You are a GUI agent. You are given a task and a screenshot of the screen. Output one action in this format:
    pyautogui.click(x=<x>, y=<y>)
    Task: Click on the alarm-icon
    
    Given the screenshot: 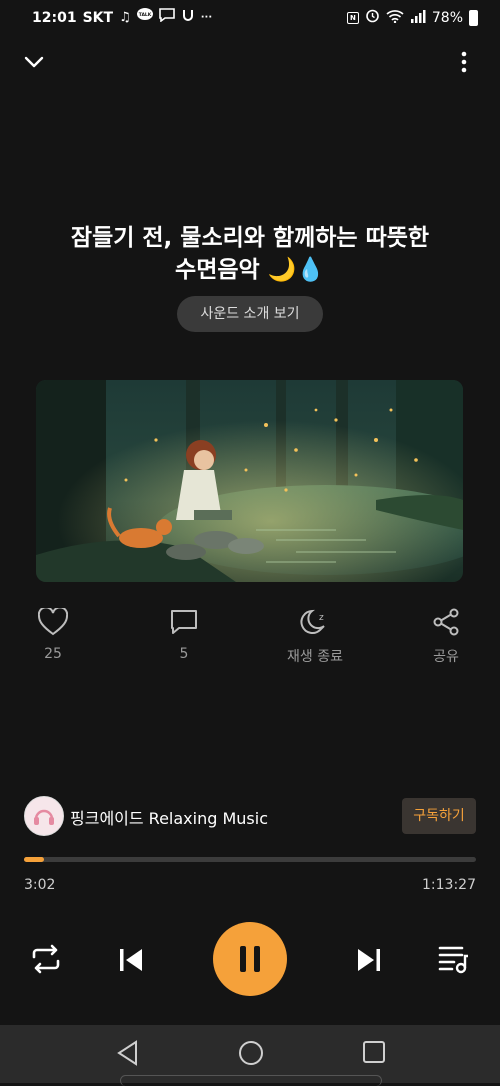 What is the action you would take?
    pyautogui.click(x=372, y=18)
    